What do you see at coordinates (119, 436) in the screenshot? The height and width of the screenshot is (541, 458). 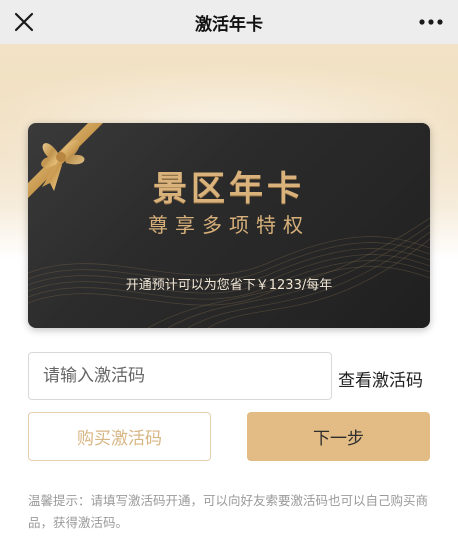 I see `buy-activation-code-button: 购买激活码` at bounding box center [119, 436].